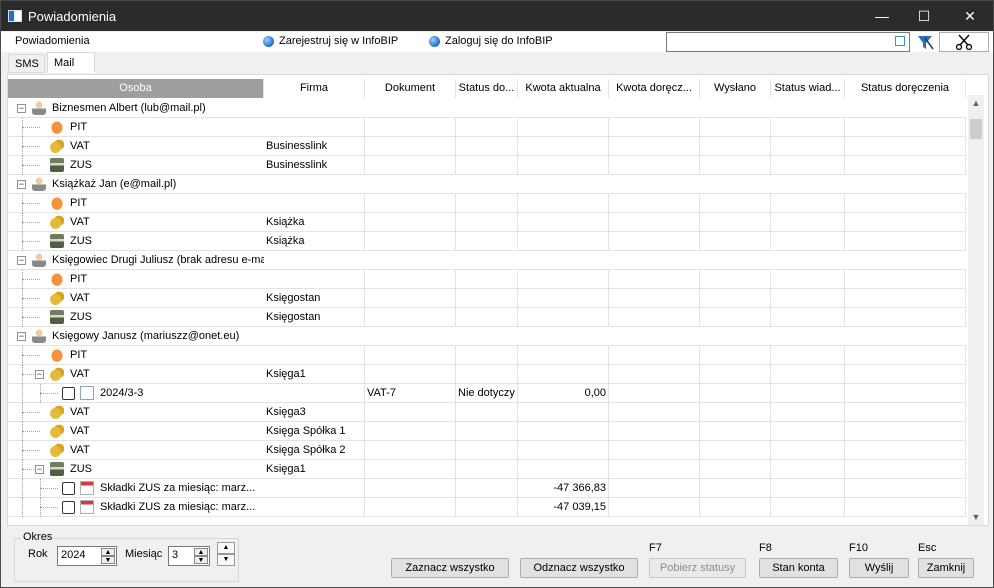 The width and height of the screenshot is (994, 588). Describe the element at coordinates (491, 41) in the screenshot. I see `login-infobip-link: Zaloguj się do InfoBIP` at that location.